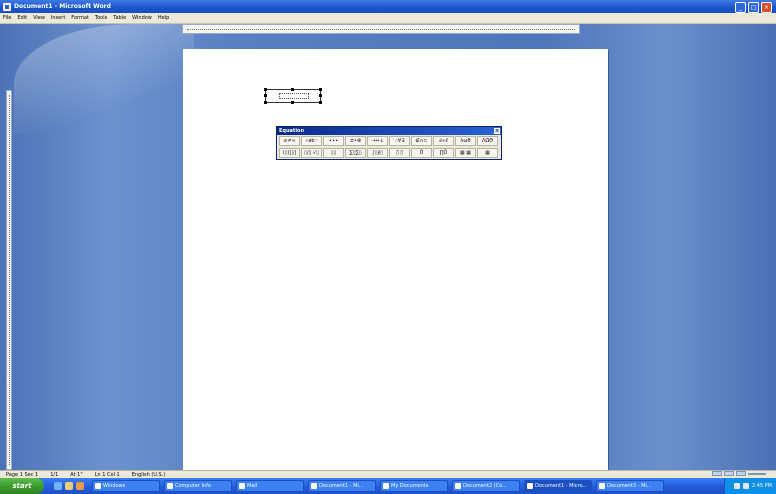 This screenshot has height=494, width=776. I want to click on subscript-superscript-templates-button: ▯▯, so click(333, 153).